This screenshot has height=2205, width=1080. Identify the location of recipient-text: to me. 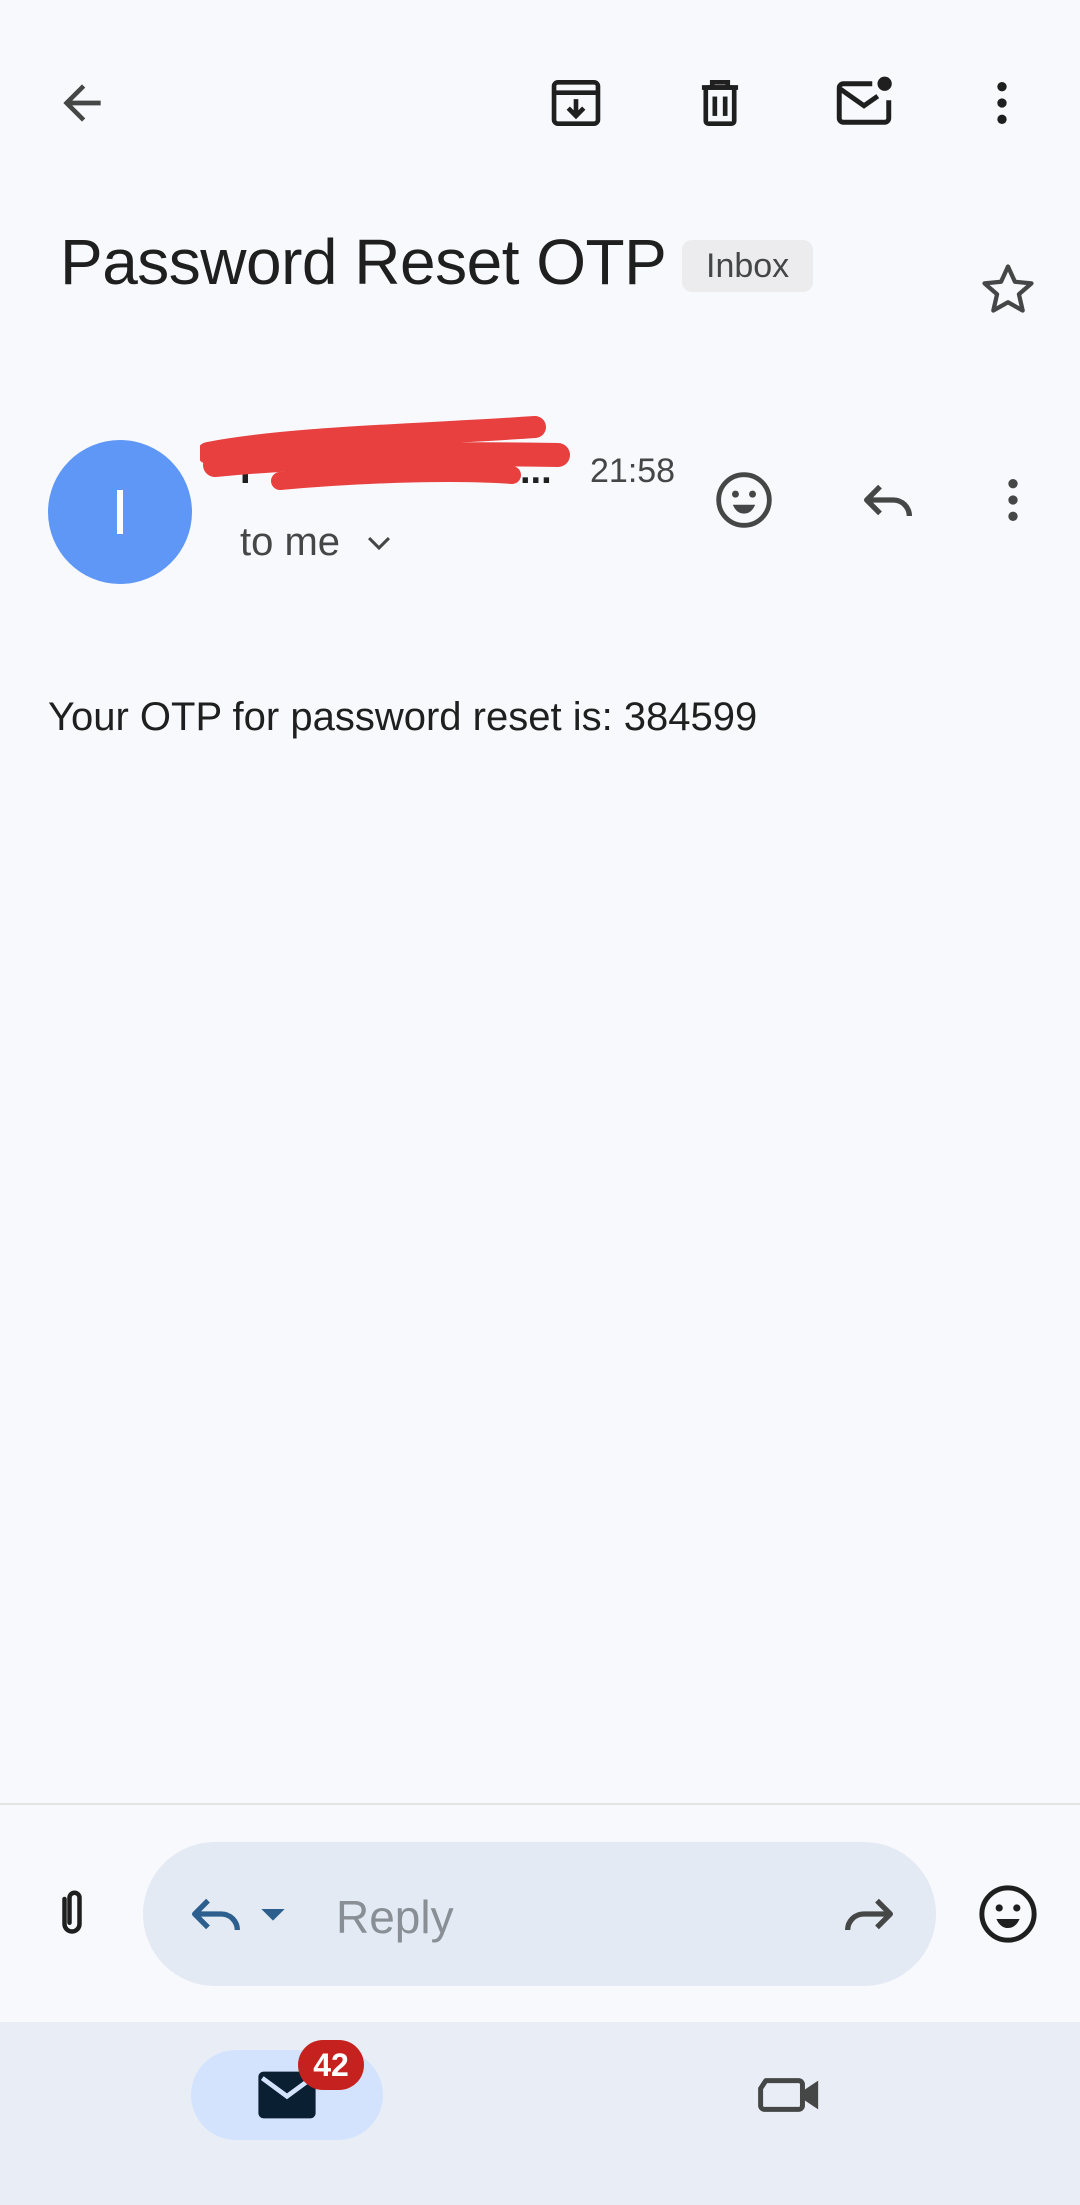
(290, 542).